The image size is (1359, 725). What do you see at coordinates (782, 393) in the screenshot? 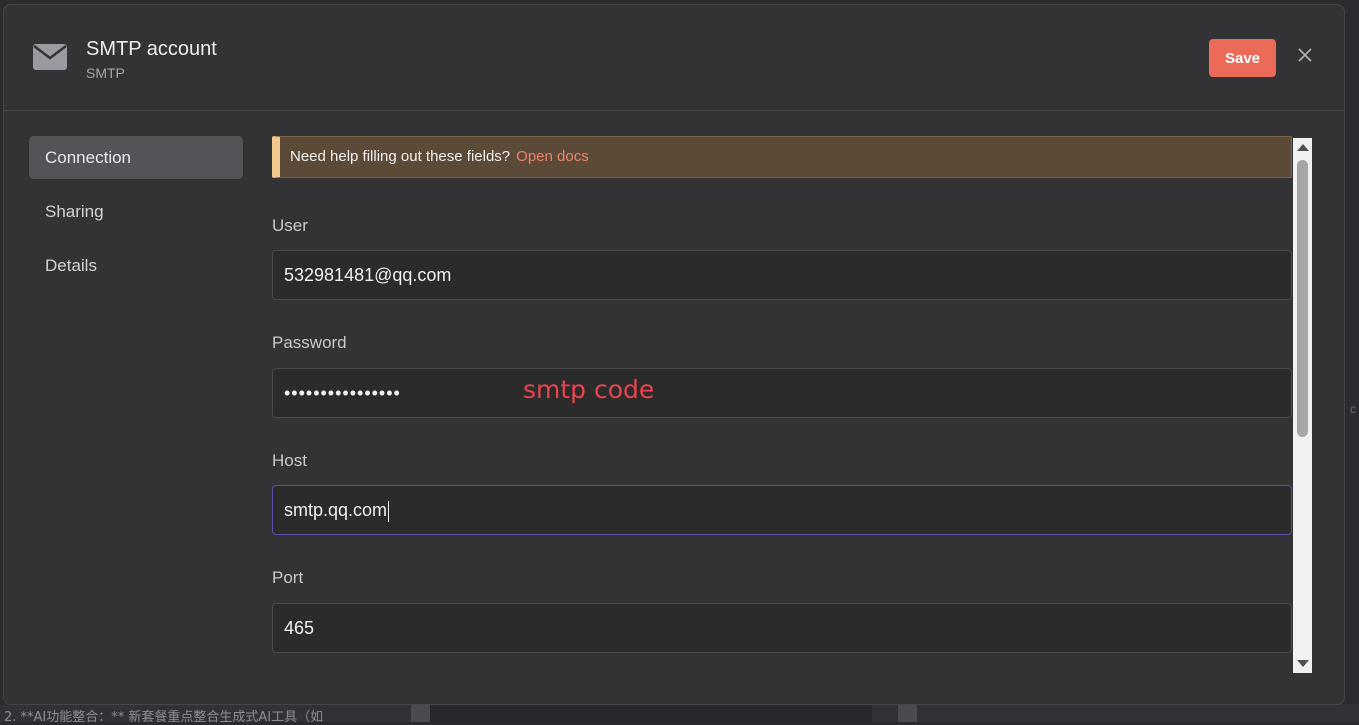
I see `password-field: •••••••••••••••• smtp code` at bounding box center [782, 393].